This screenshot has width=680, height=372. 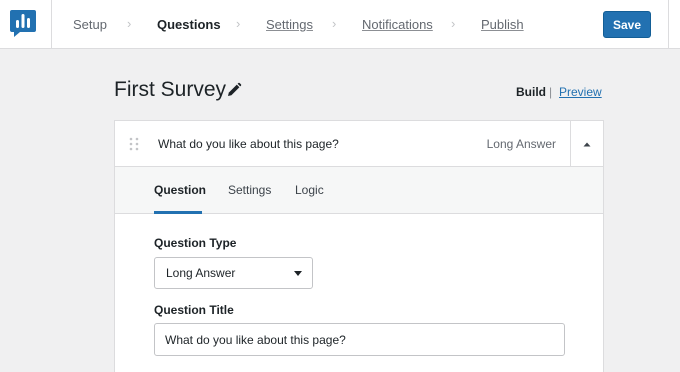 I want to click on step-questions: Questions, so click(x=189, y=24).